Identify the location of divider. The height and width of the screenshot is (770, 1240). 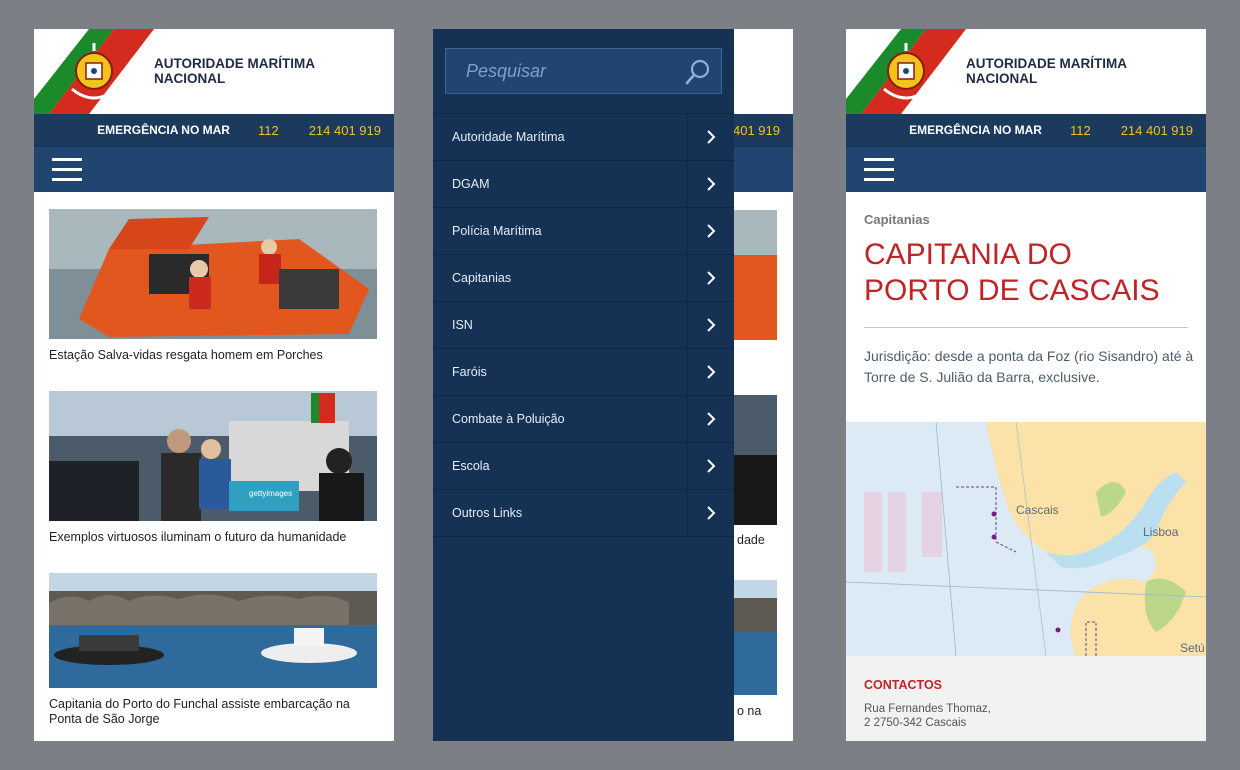
(1026, 327).